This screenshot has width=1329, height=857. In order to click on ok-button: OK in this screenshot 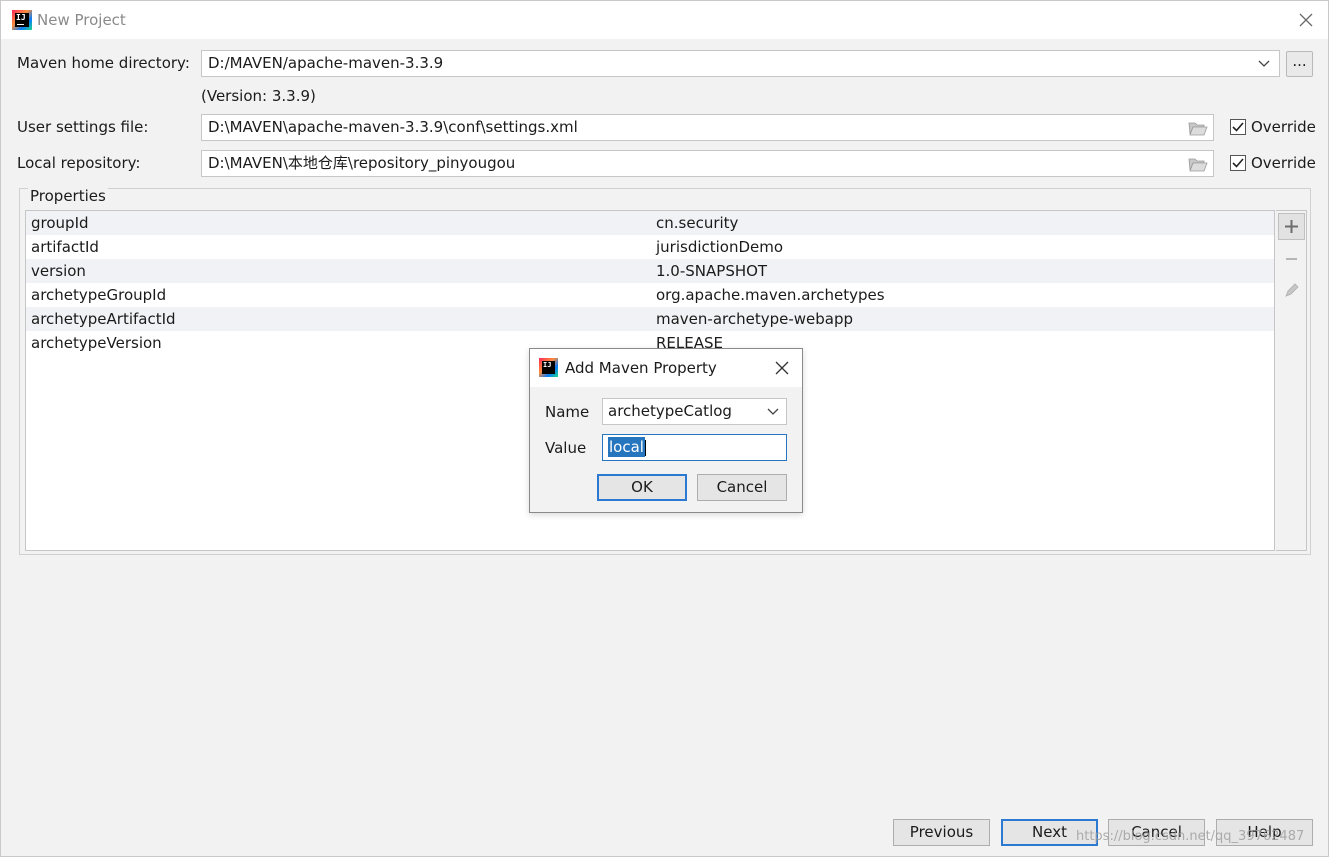, I will do `click(642, 487)`.